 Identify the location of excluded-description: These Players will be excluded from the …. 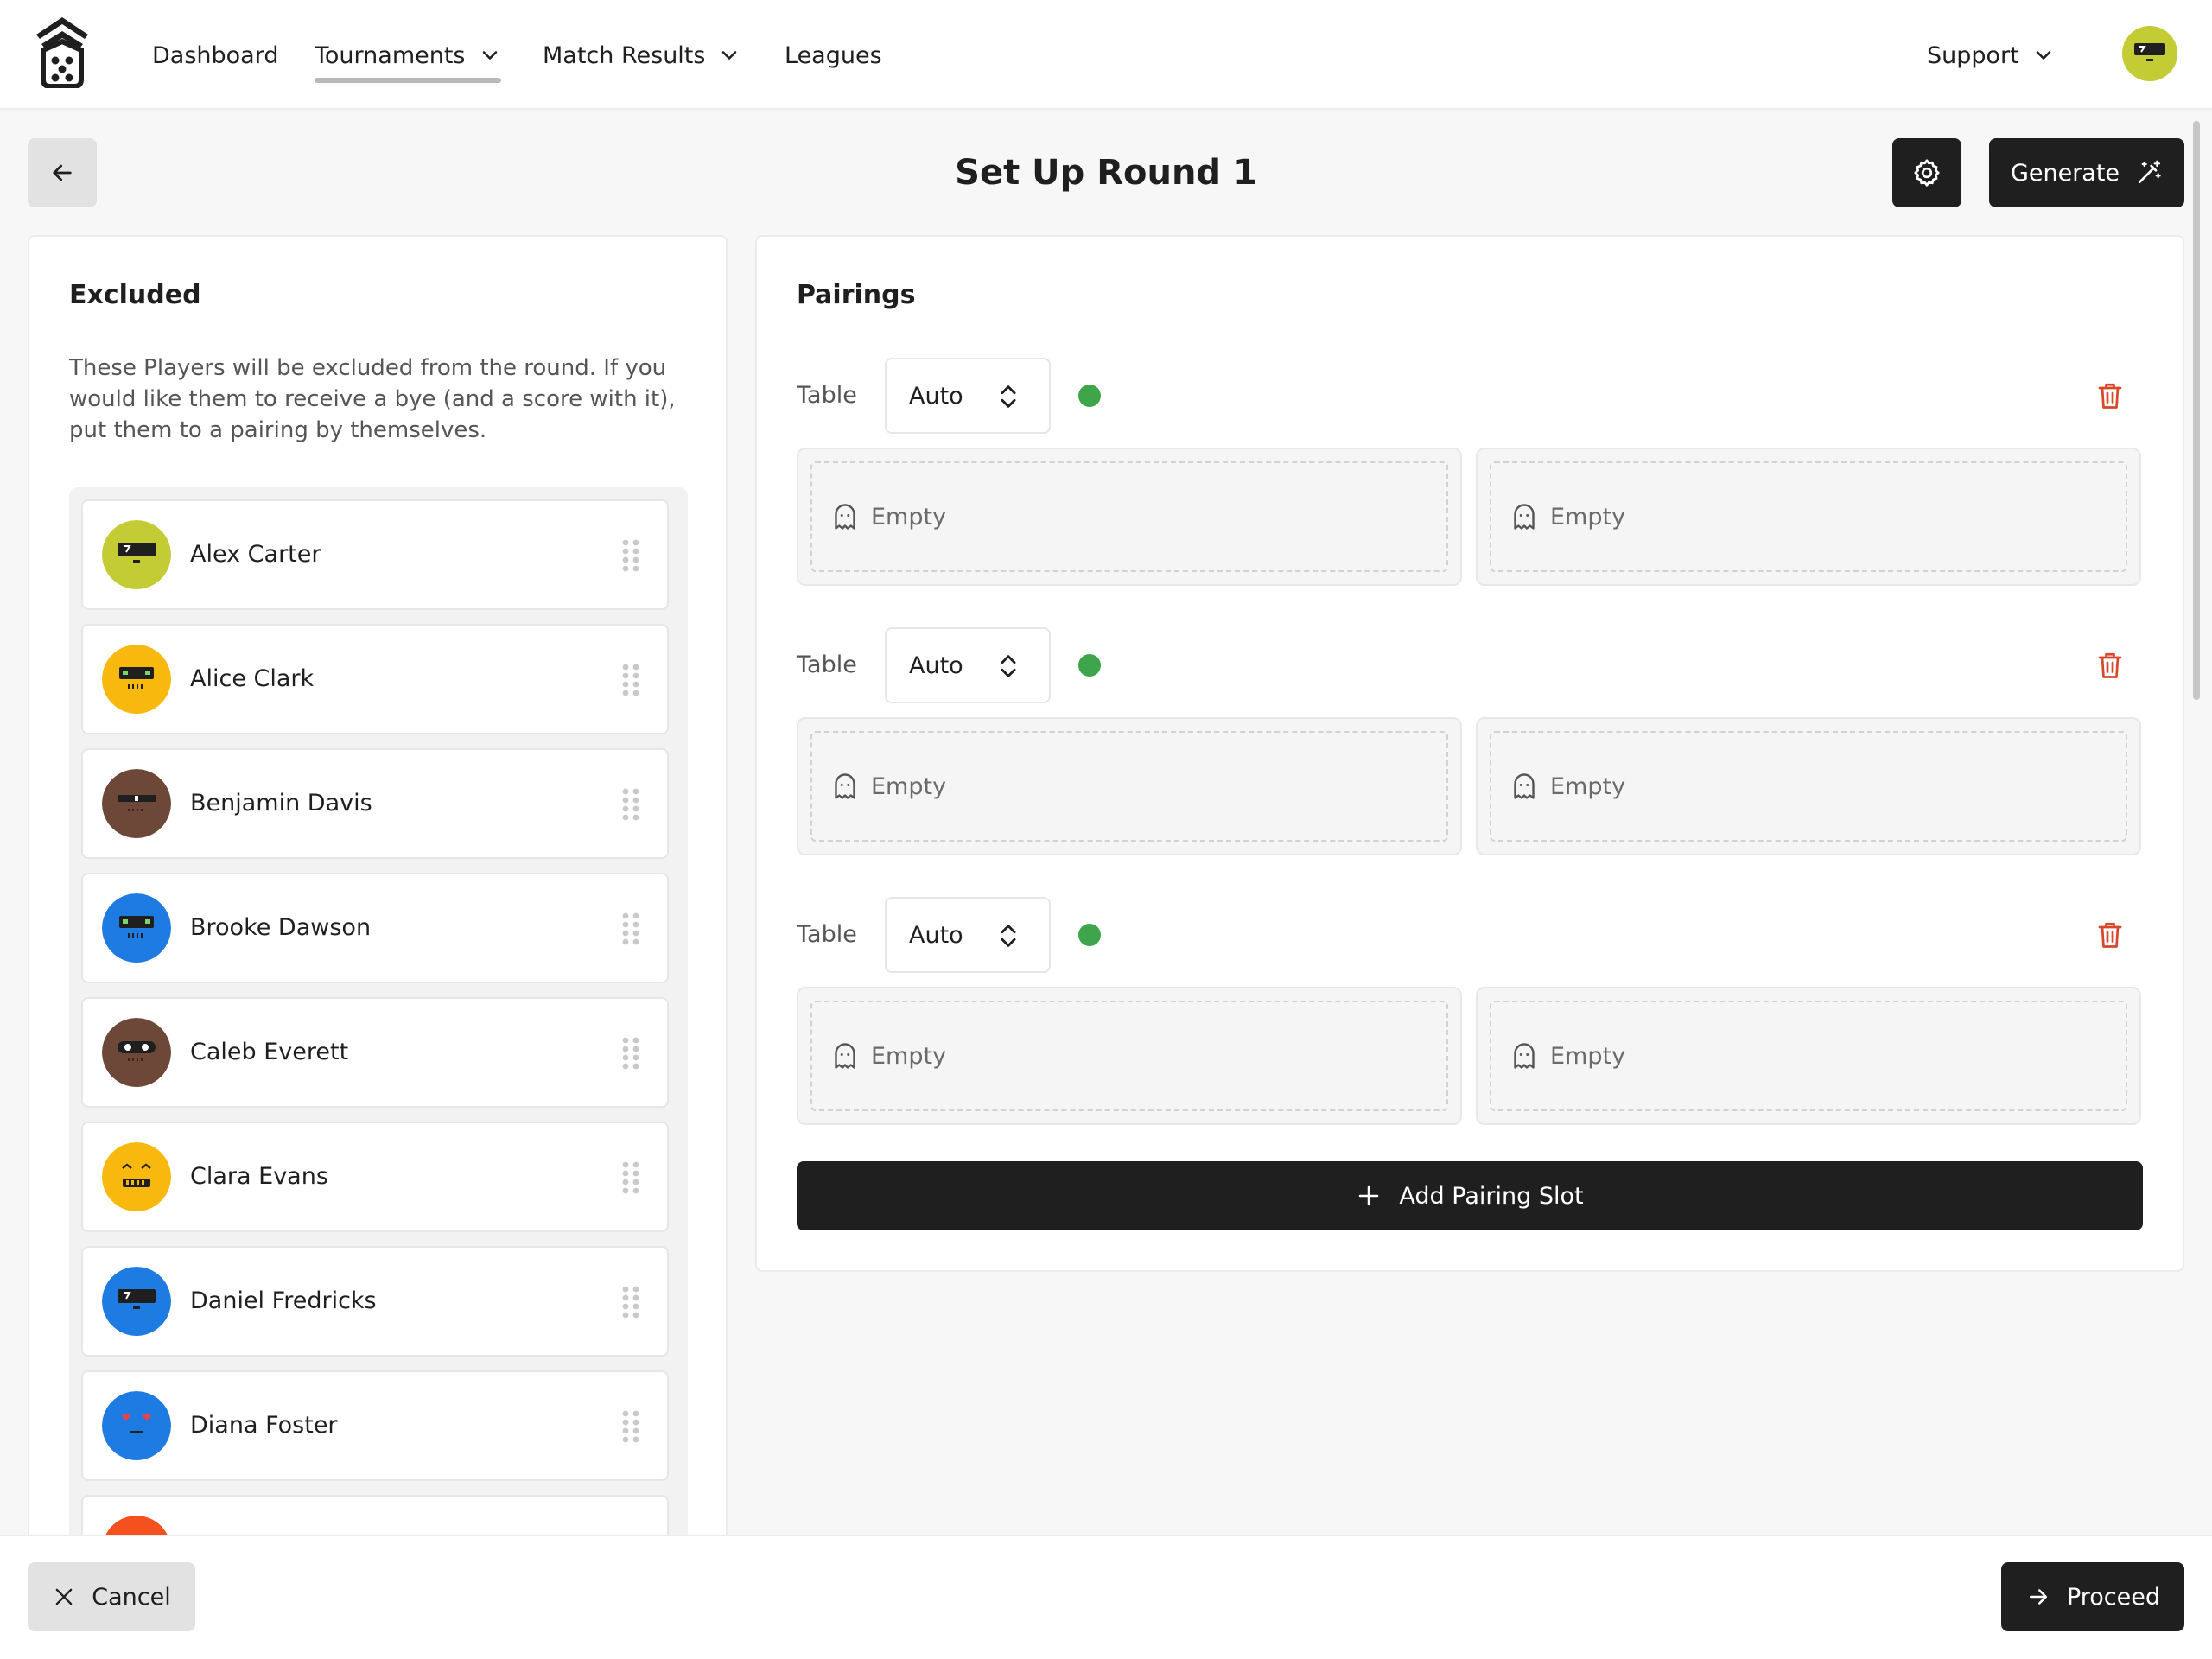
(372, 399).